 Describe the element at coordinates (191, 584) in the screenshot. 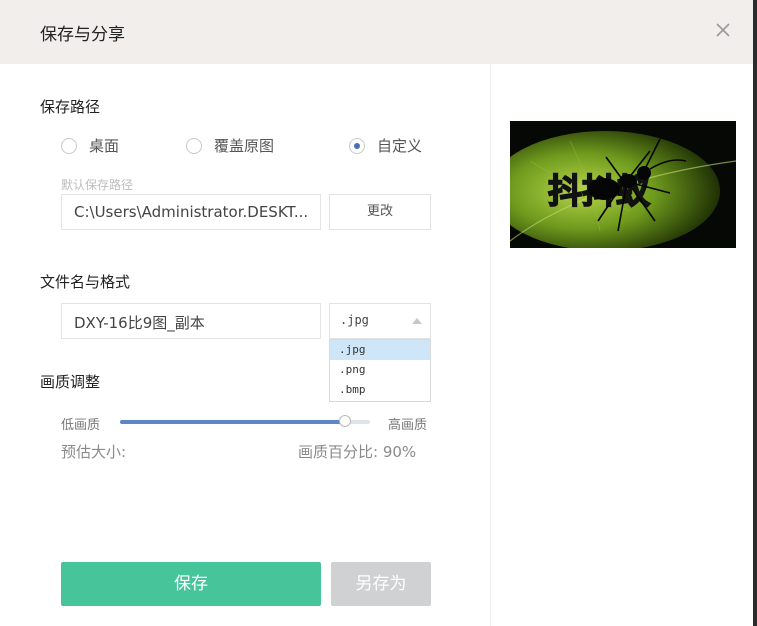

I see `save-button: 保存` at that location.